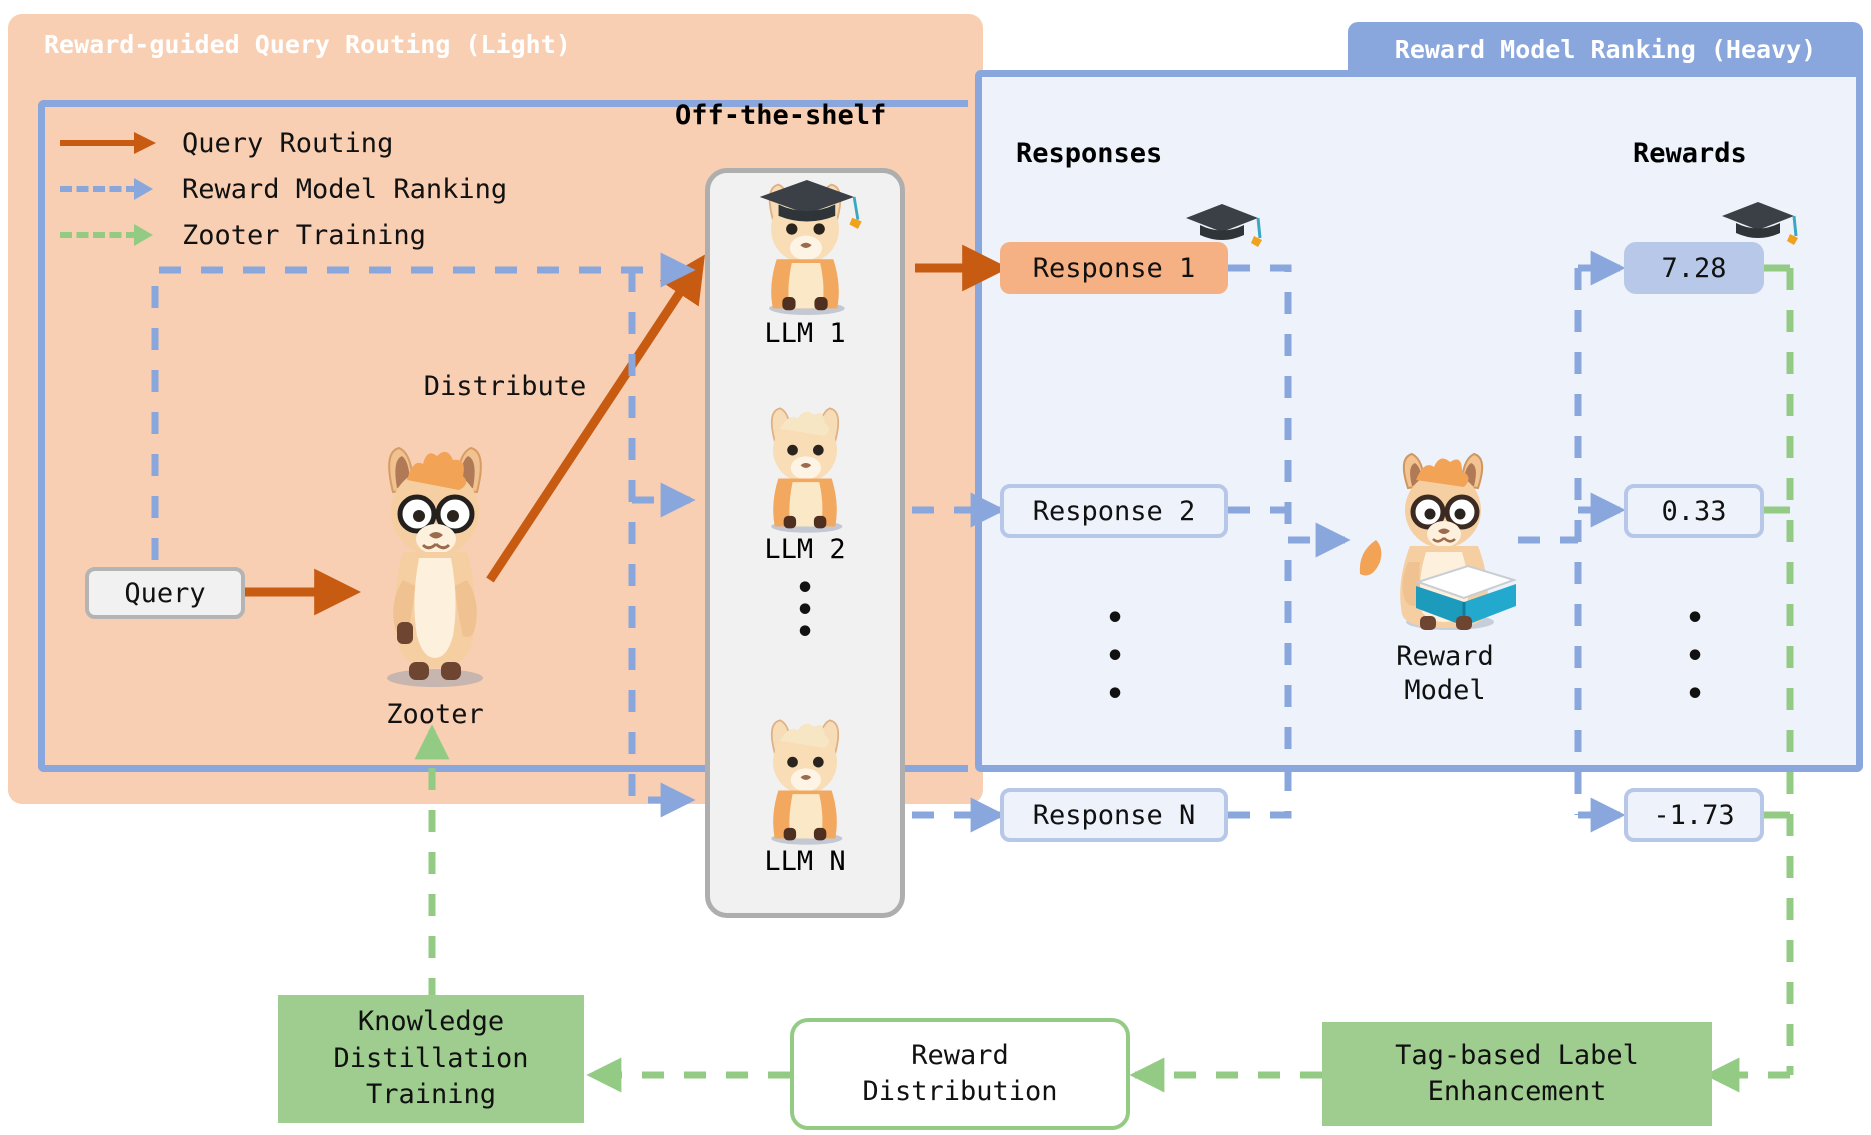  Describe the element at coordinates (1690, 153) in the screenshot. I see `rewards-header: Rewards` at that location.